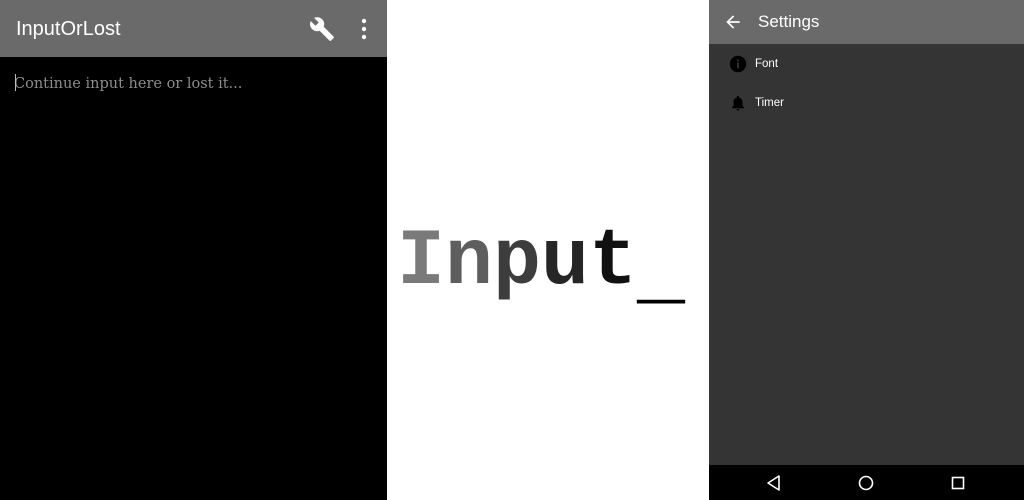 The image size is (1024, 500). Describe the element at coordinates (789, 21) in the screenshot. I see `settings-title: Settings` at that location.